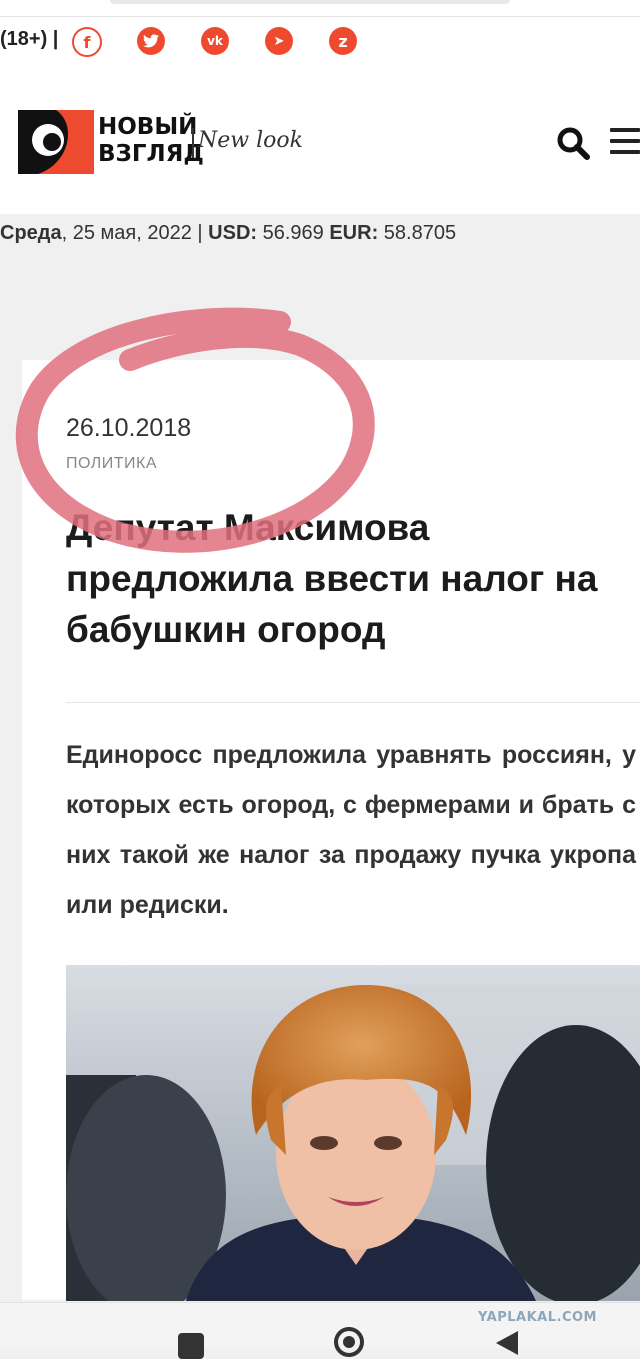  What do you see at coordinates (320, 35) in the screenshot?
I see `top-social-bar: (18+) | f vk ➤ z` at bounding box center [320, 35].